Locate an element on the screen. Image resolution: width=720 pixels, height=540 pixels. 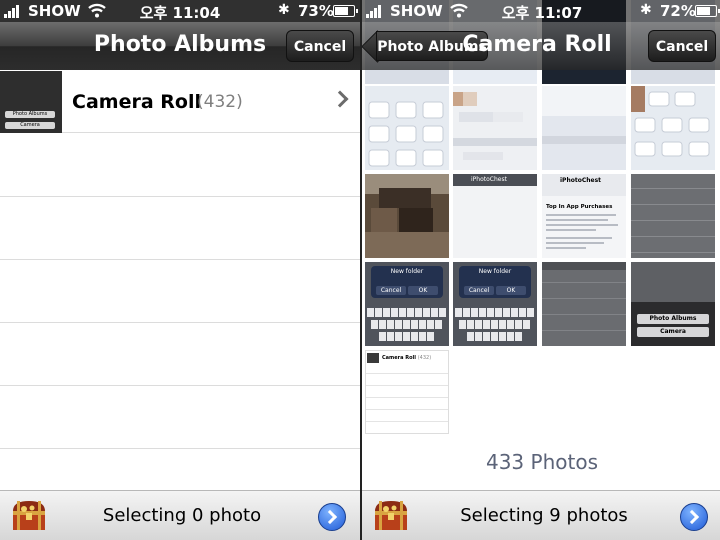
status-bar: SHOW 오후 11:07 ✱ 72% is located at coordinates (541, 11).